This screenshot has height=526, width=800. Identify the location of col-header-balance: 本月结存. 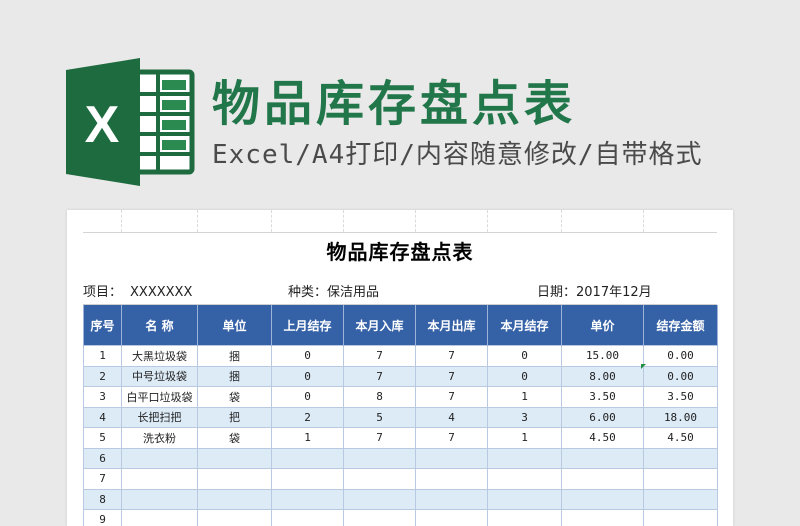
(524, 325).